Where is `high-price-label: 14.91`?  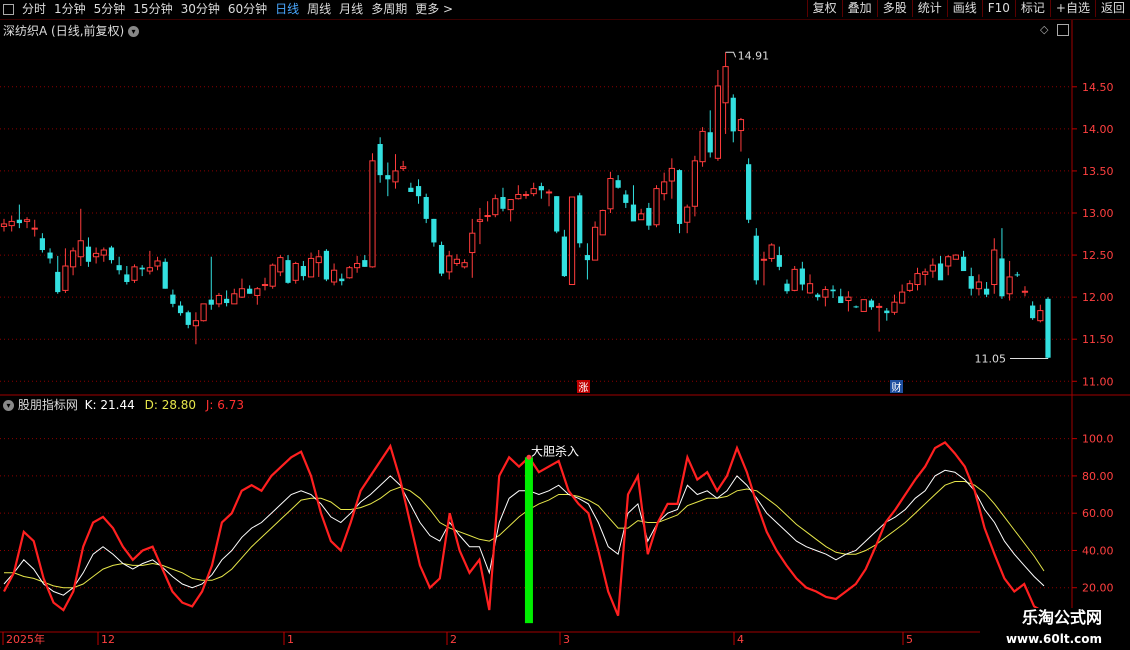 high-price-label: 14.91 is located at coordinates (754, 55).